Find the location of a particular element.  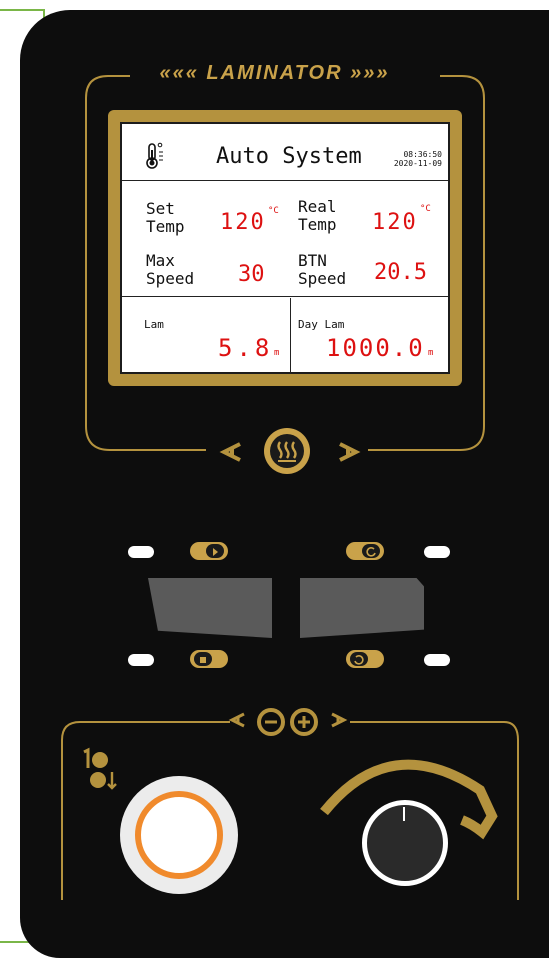

max-speed-value: 30 is located at coordinates (251, 274).